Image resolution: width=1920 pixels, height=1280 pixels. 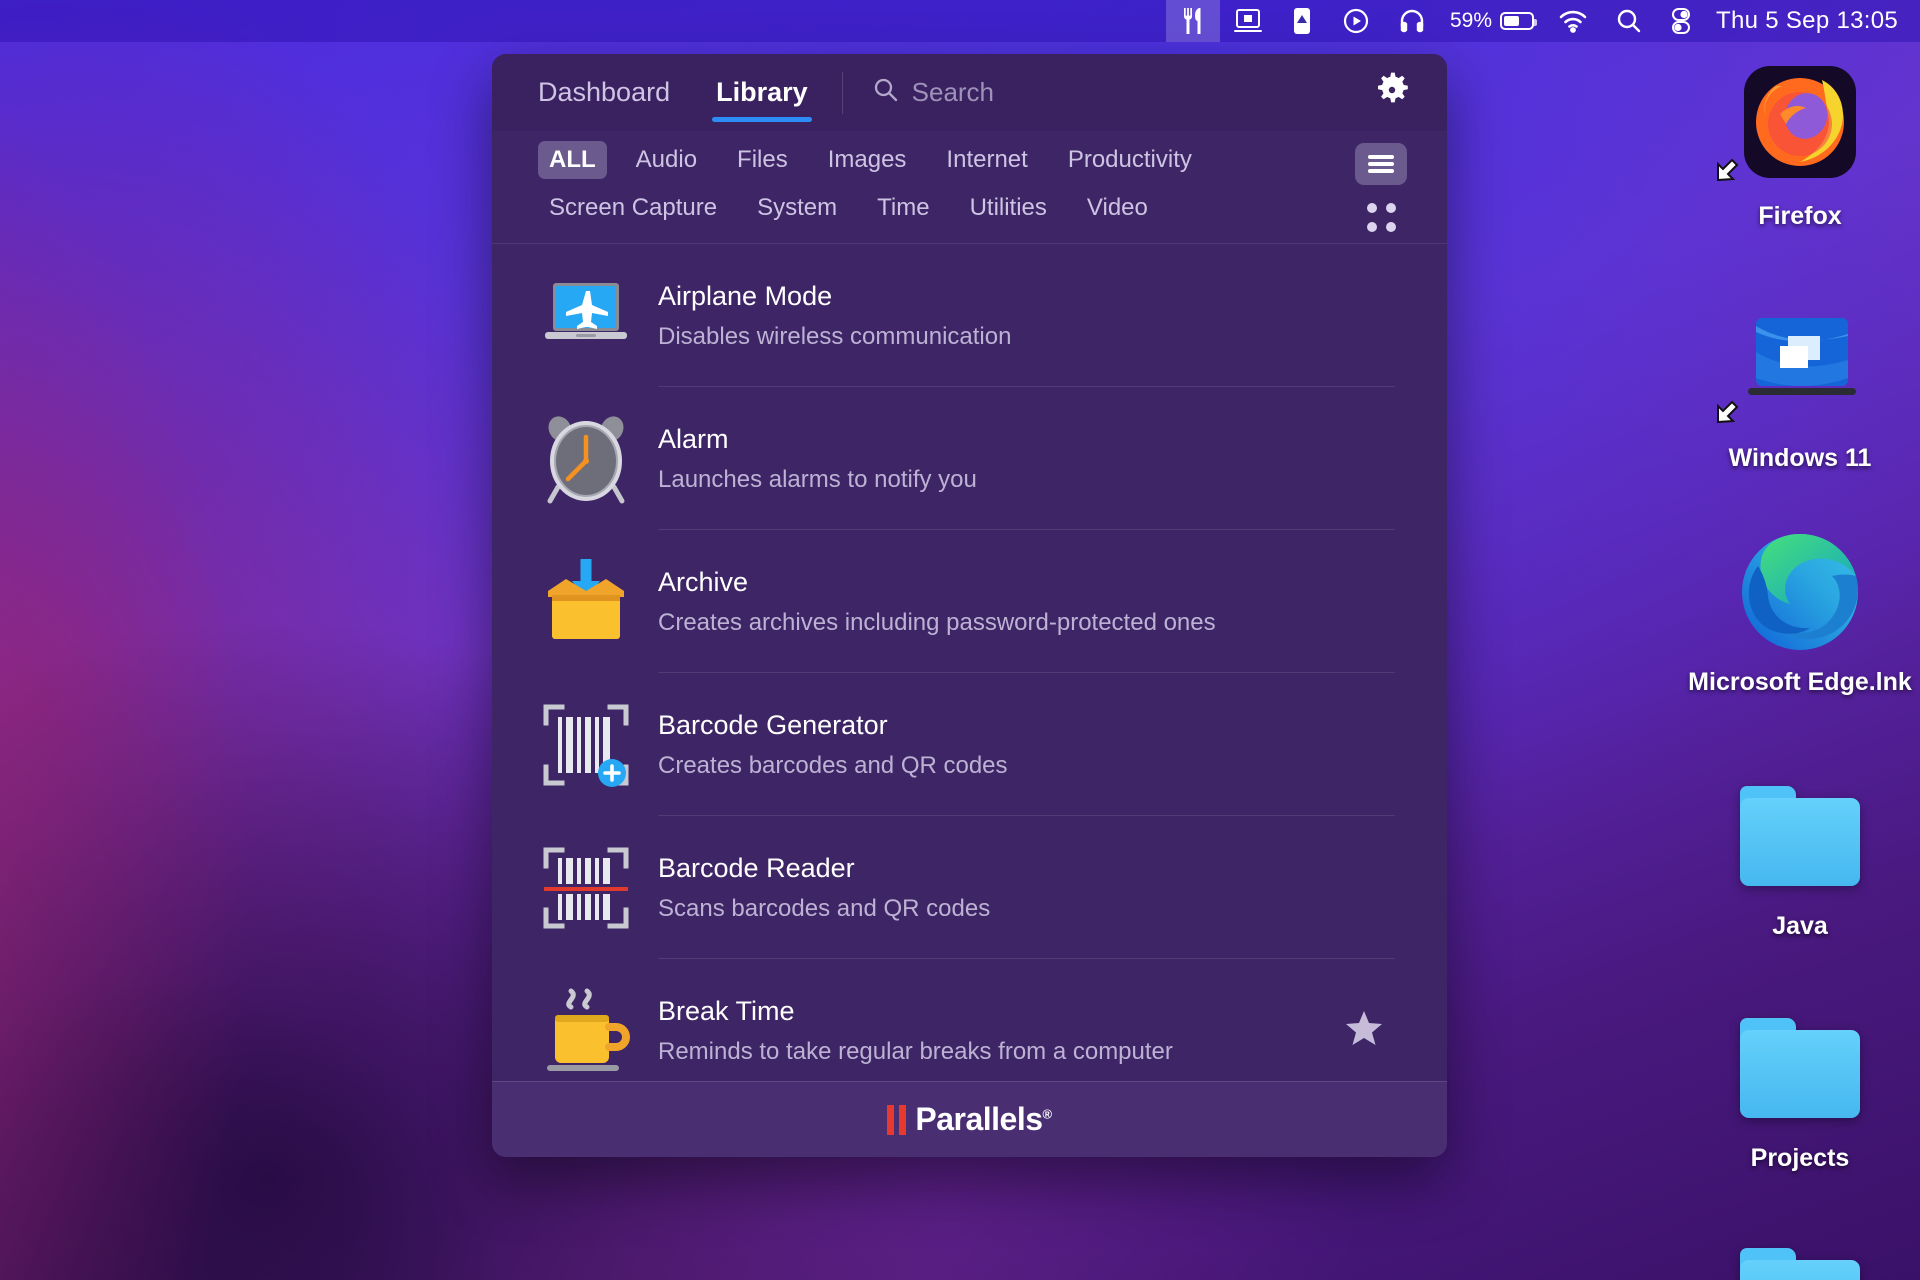 I want to click on parallels-wordmark: Parallels®, so click(x=983, y=1119).